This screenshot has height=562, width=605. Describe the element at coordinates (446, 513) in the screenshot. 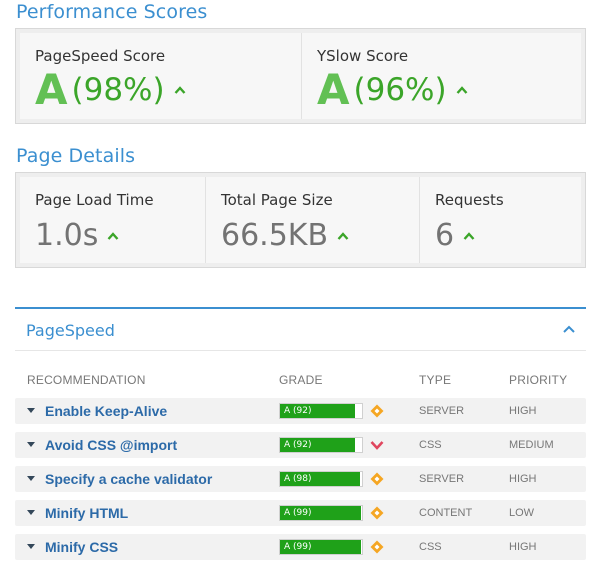

I see `type-cell: CONTENT` at that location.